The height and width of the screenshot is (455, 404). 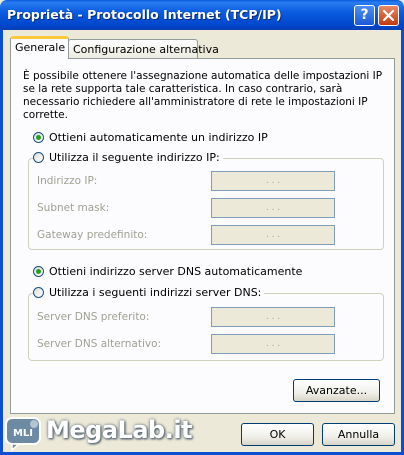 I want to click on cancel-button: Annulla, so click(x=358, y=434).